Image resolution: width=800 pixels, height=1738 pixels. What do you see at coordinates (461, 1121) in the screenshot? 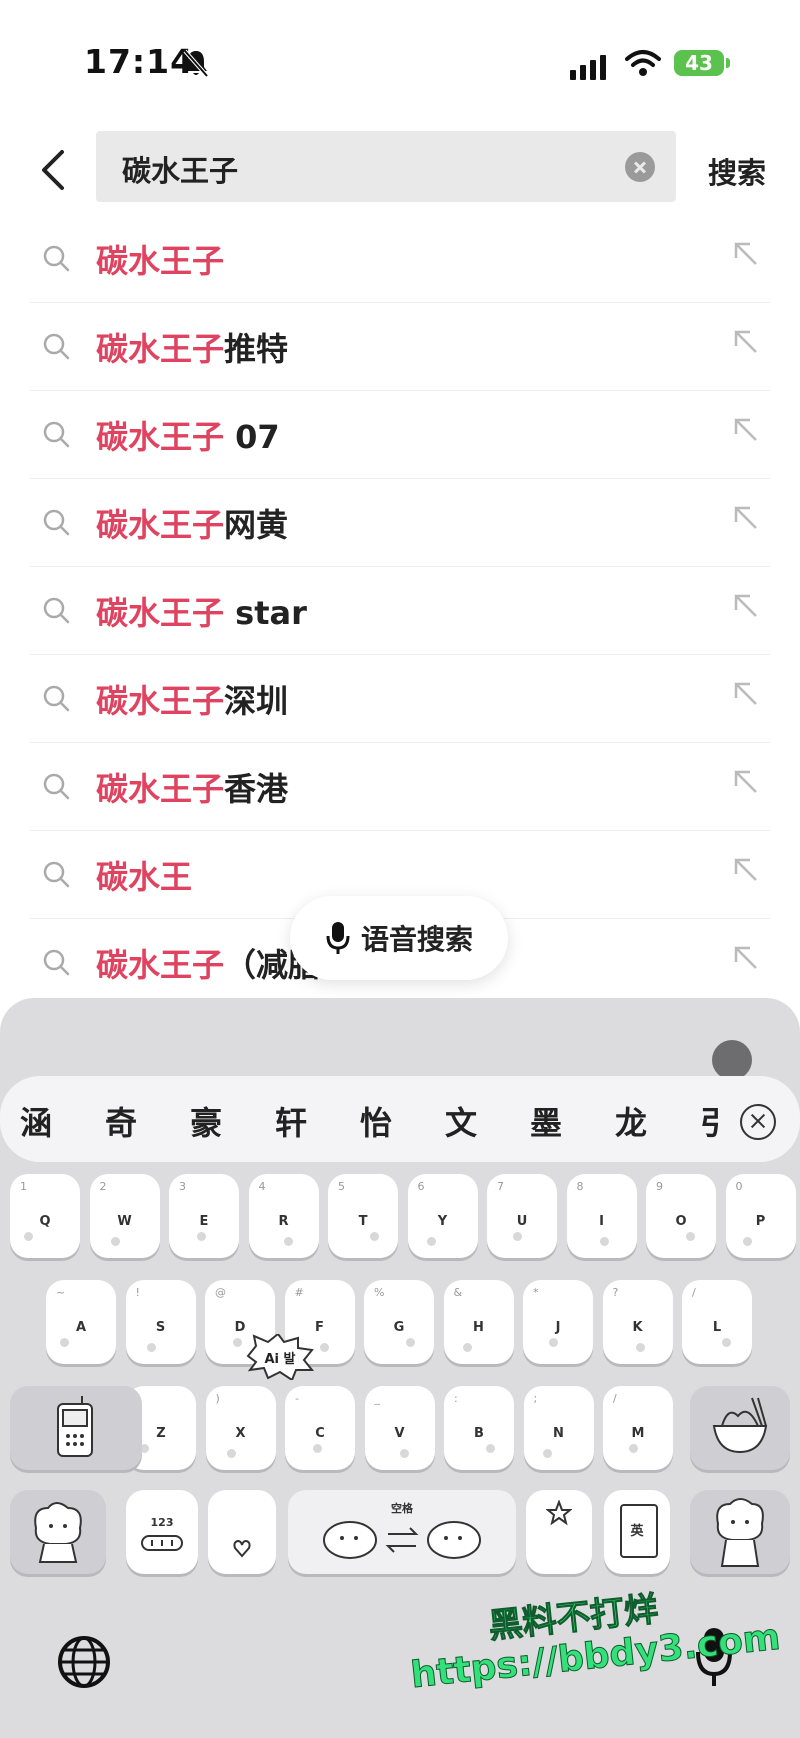
I see `candidate-item: 文` at bounding box center [461, 1121].